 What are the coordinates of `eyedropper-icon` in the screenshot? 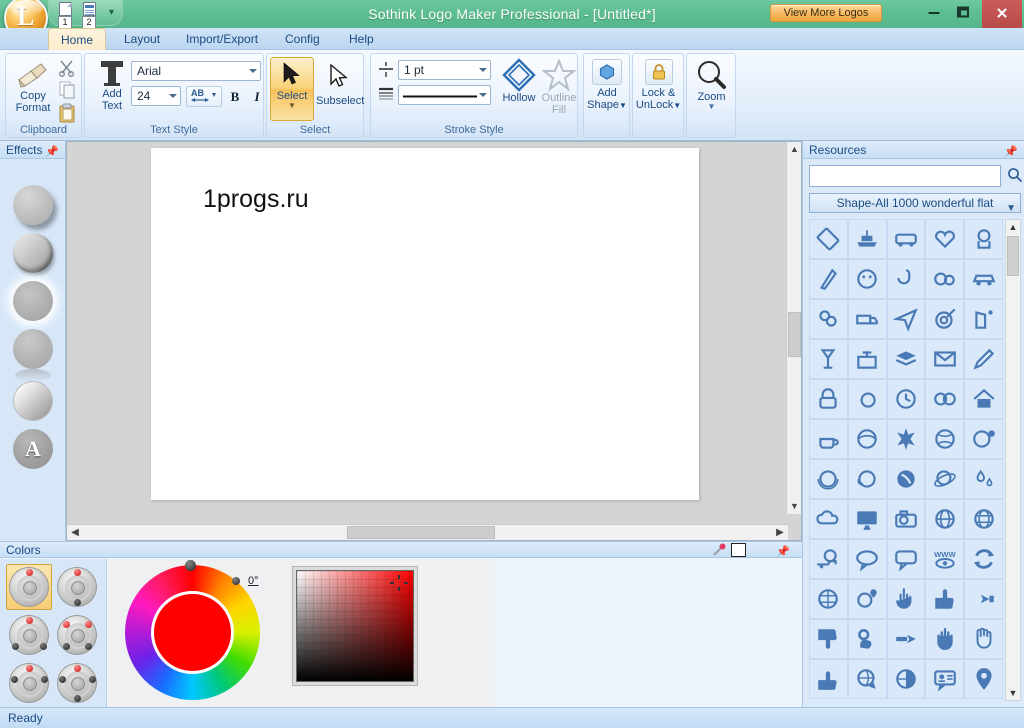 It's located at (719, 552).